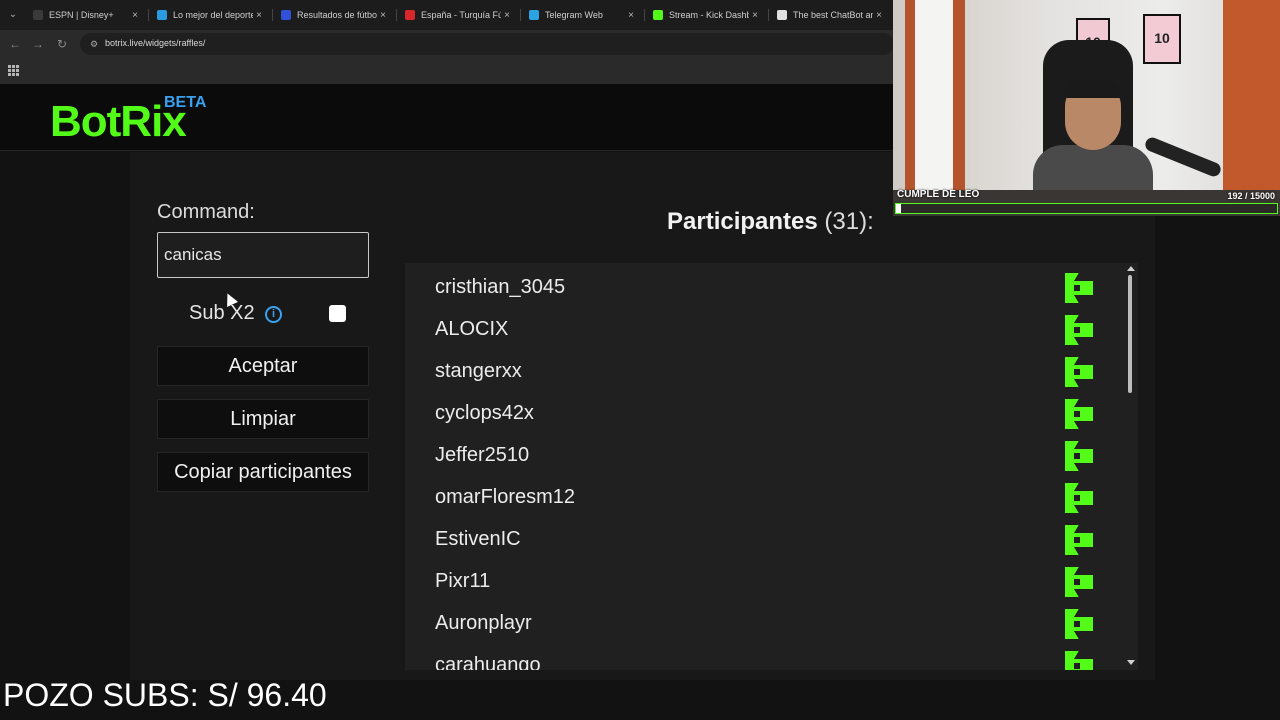  I want to click on tab-search-chevron-icon: ⌄, so click(13, 15).